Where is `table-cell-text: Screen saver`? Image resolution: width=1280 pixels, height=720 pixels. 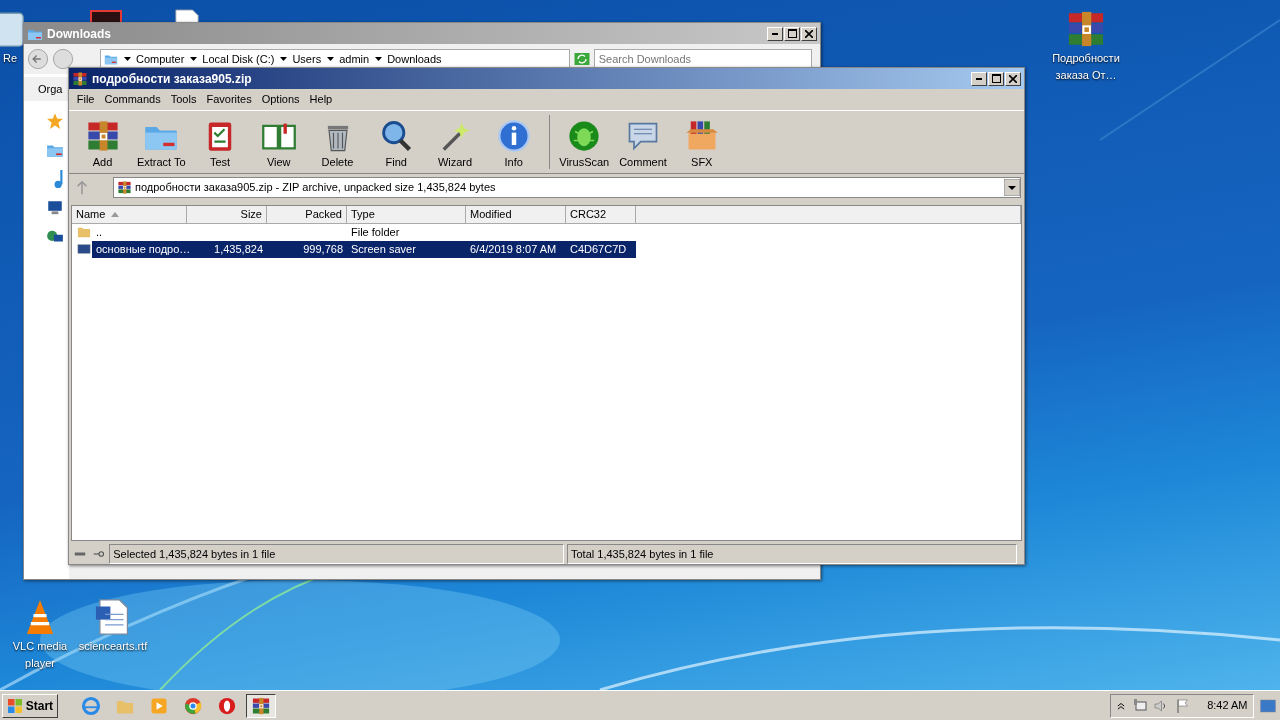
table-cell-text: Screen saver is located at coordinates (383, 249).